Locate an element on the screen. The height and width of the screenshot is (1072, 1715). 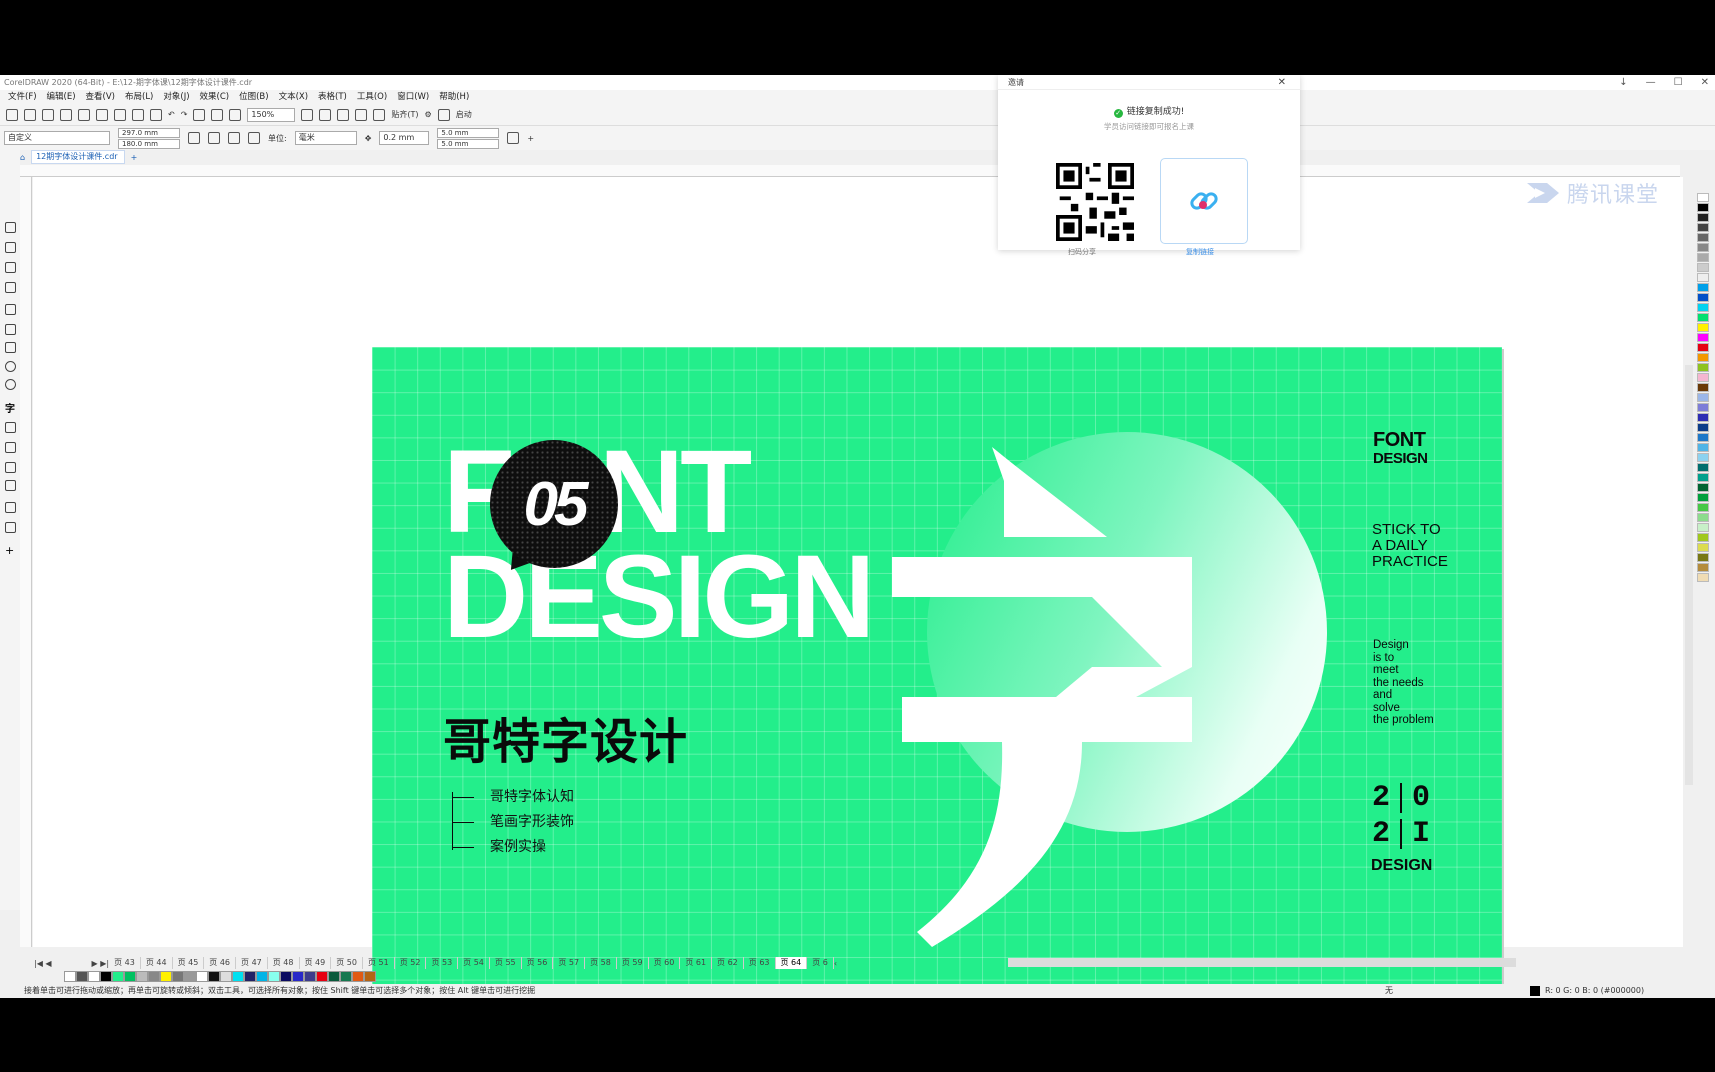
zoom-select: 150% is located at coordinates (271, 114).